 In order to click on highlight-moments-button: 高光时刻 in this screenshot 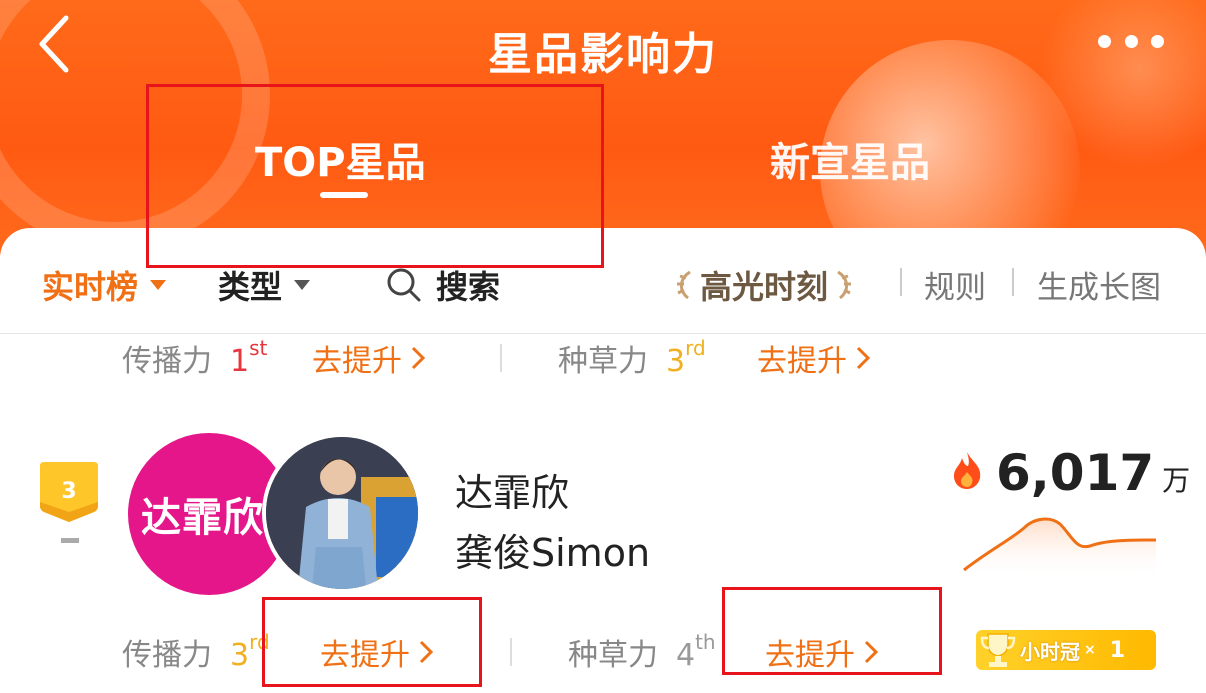, I will do `click(764, 285)`.